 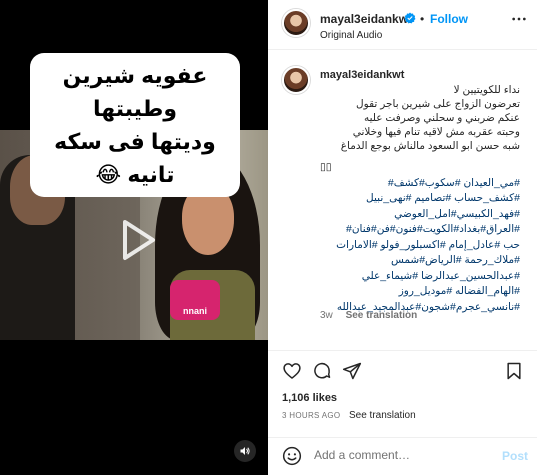 I want to click on add-comment-bar: Post, so click(x=402, y=456).